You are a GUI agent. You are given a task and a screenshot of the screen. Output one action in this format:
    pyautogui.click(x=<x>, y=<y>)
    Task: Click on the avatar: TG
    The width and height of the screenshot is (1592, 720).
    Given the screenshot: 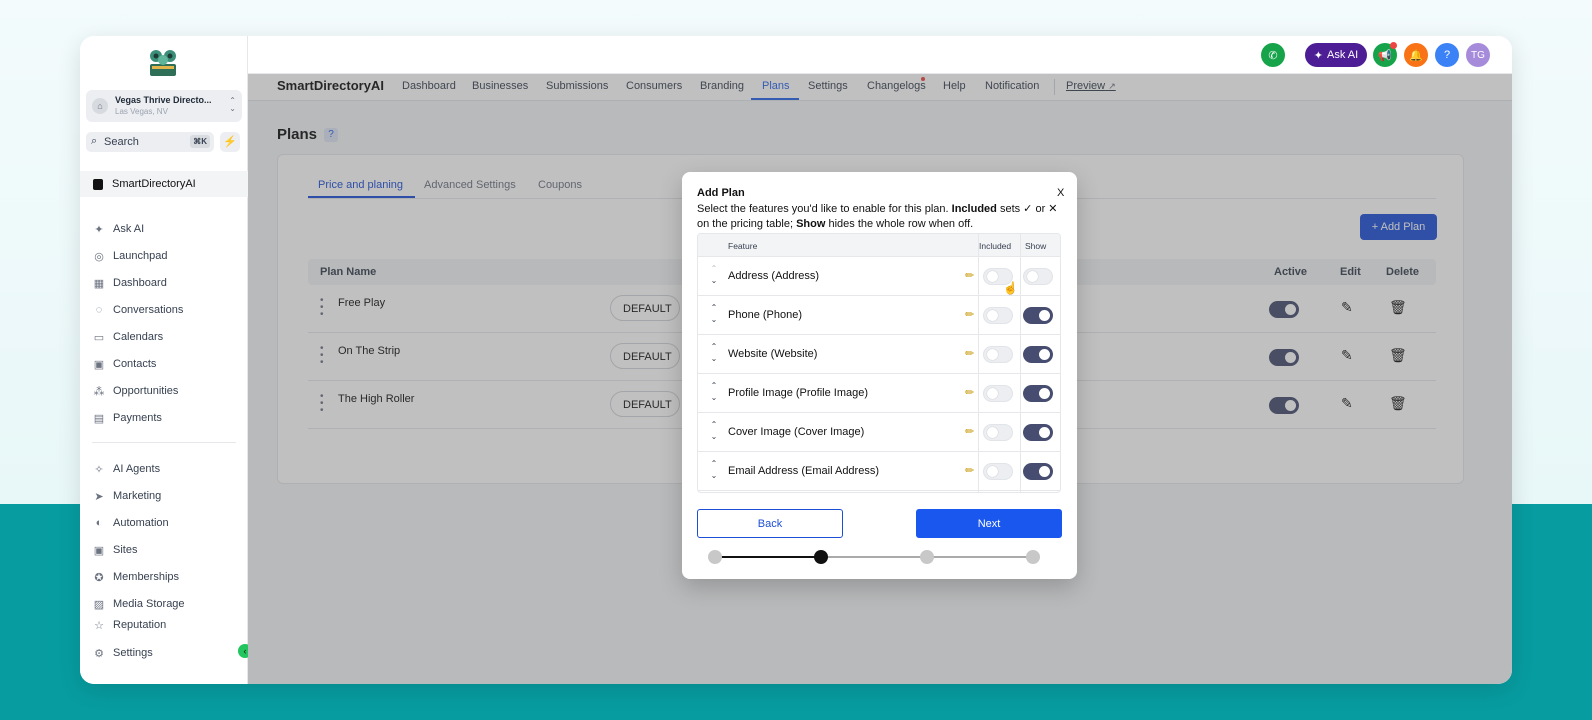 What is the action you would take?
    pyautogui.click(x=1478, y=55)
    